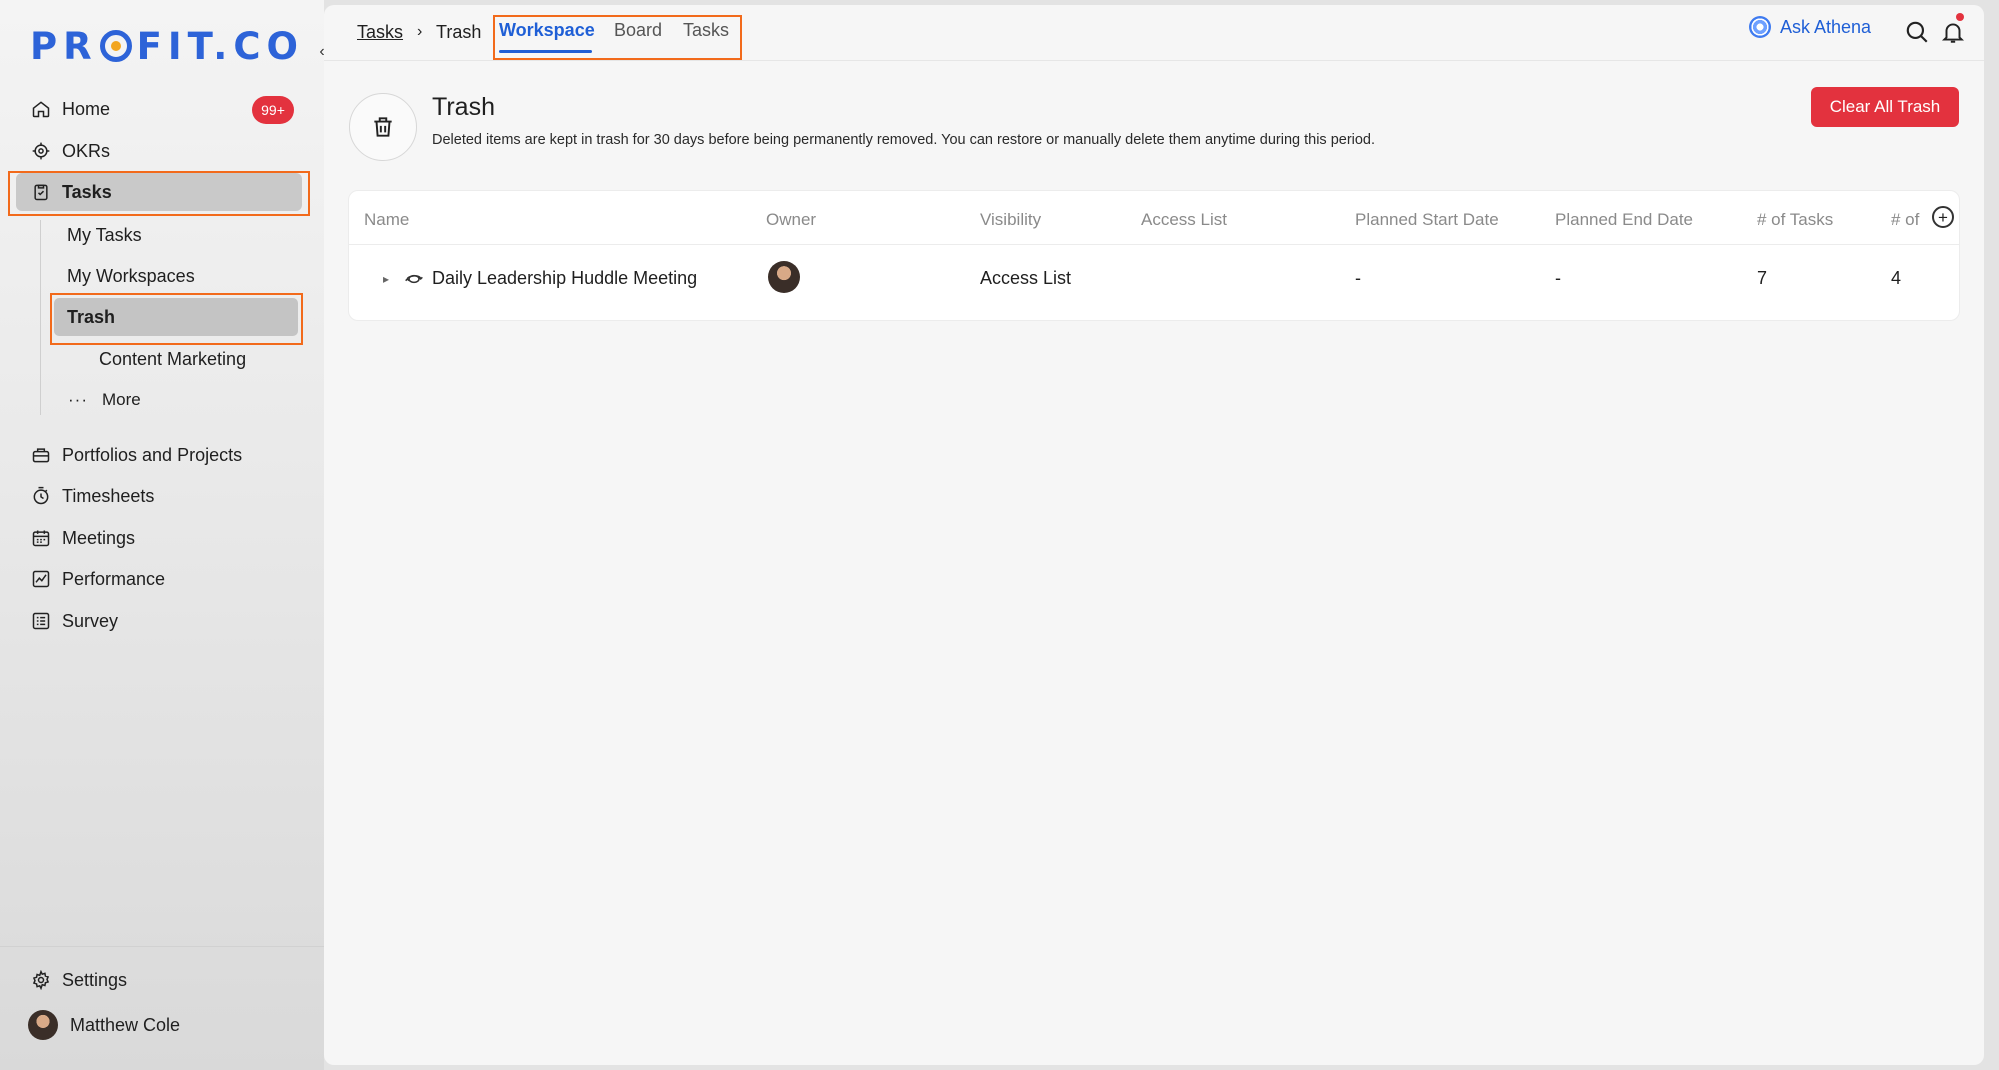  What do you see at coordinates (41, 980) in the screenshot?
I see `gear-icon` at bounding box center [41, 980].